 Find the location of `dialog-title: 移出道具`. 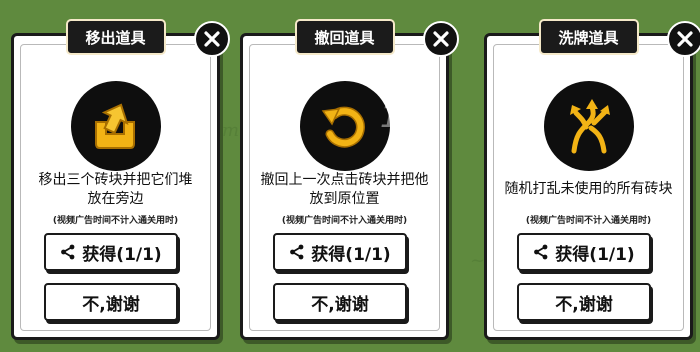

dialog-title: 移出道具 is located at coordinates (115, 37).